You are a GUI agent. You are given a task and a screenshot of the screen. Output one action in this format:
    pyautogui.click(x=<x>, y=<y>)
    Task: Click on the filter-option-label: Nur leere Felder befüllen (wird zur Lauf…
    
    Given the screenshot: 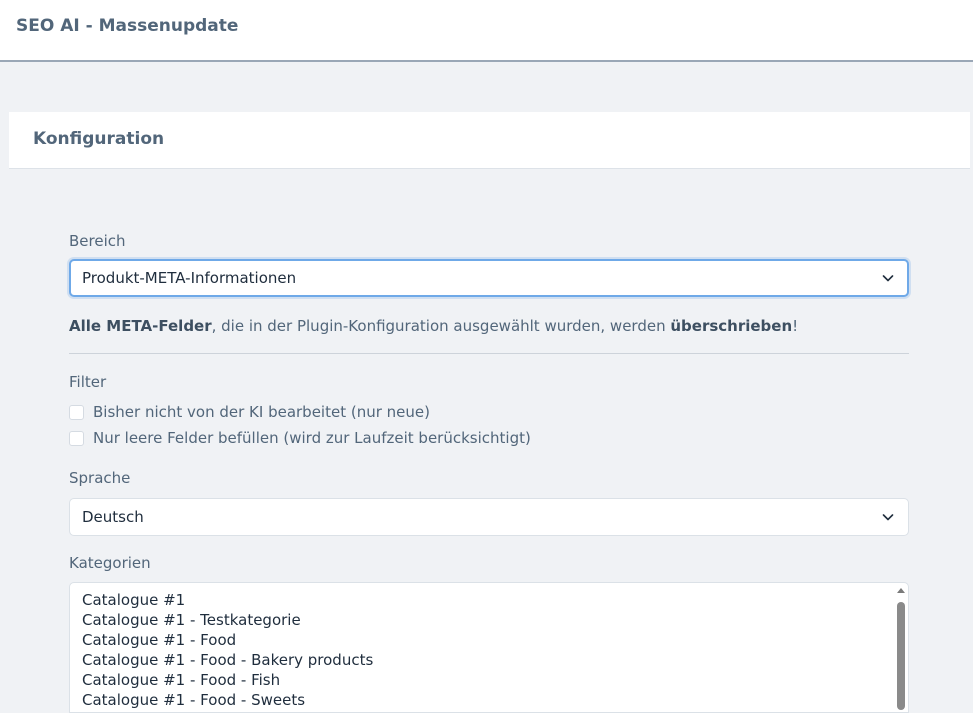 What is the action you would take?
    pyautogui.click(x=312, y=438)
    